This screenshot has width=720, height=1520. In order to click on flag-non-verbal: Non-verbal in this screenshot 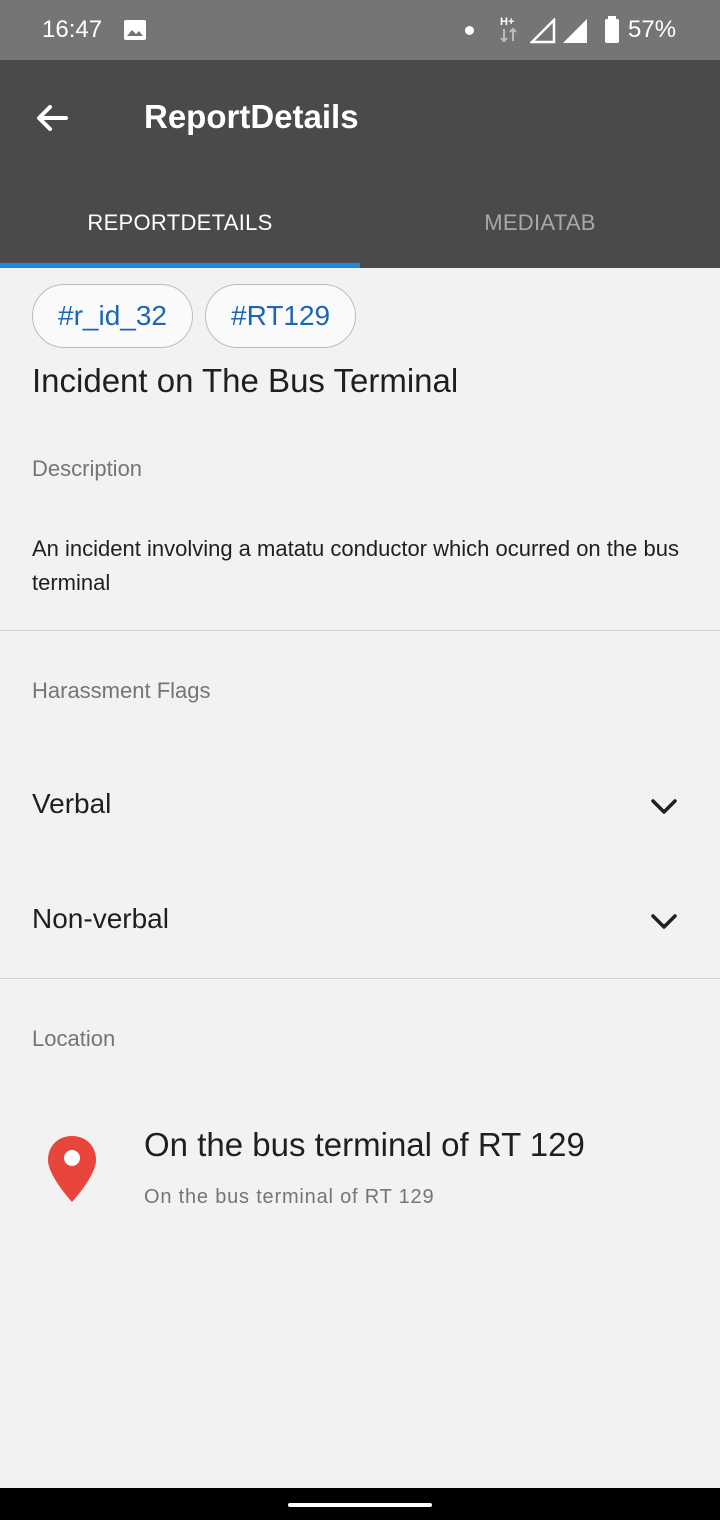, I will do `click(360, 921)`.